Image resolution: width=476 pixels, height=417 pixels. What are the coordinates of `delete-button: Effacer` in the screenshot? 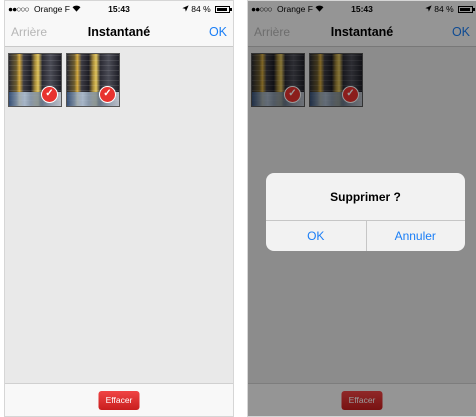 It's located at (119, 400).